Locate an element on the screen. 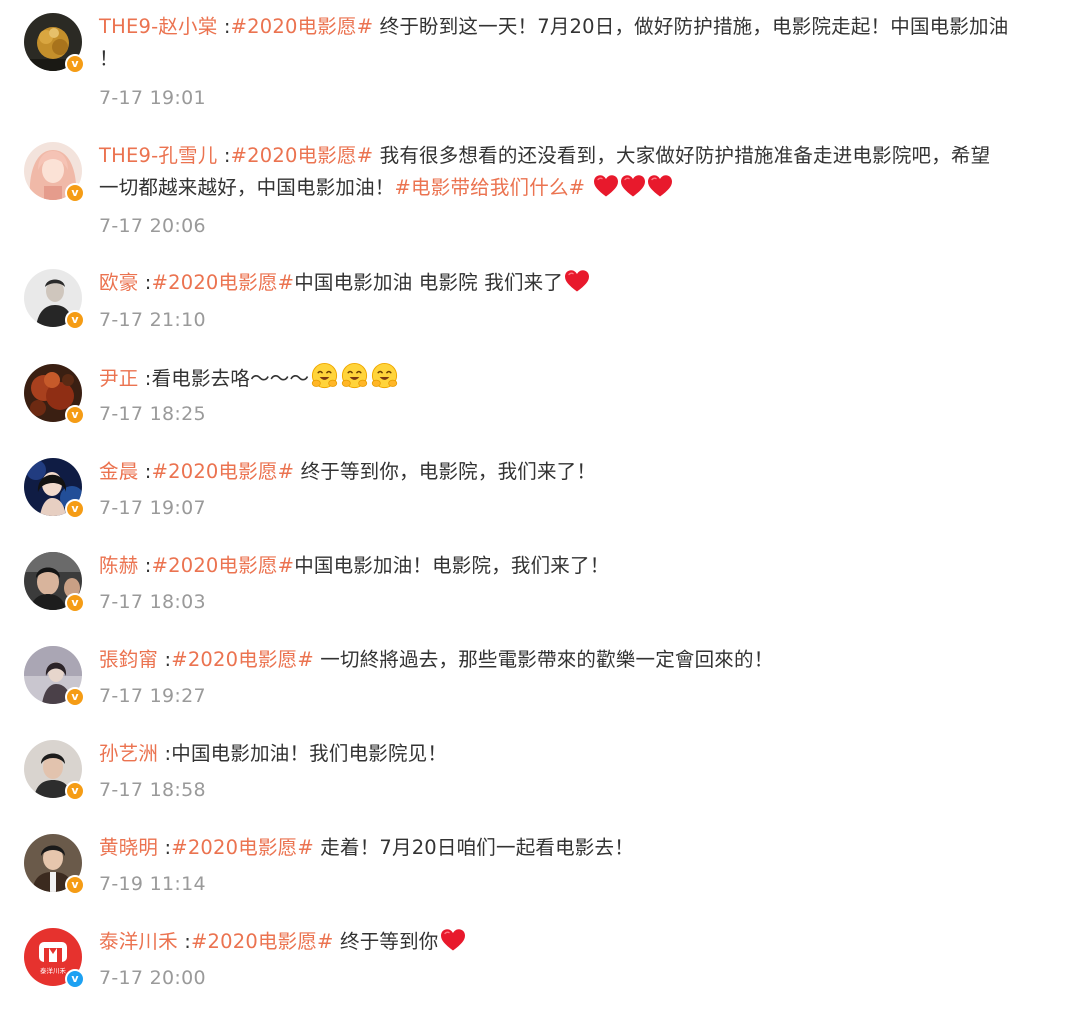  timestamp: 7-17 18:25 is located at coordinates (152, 414).